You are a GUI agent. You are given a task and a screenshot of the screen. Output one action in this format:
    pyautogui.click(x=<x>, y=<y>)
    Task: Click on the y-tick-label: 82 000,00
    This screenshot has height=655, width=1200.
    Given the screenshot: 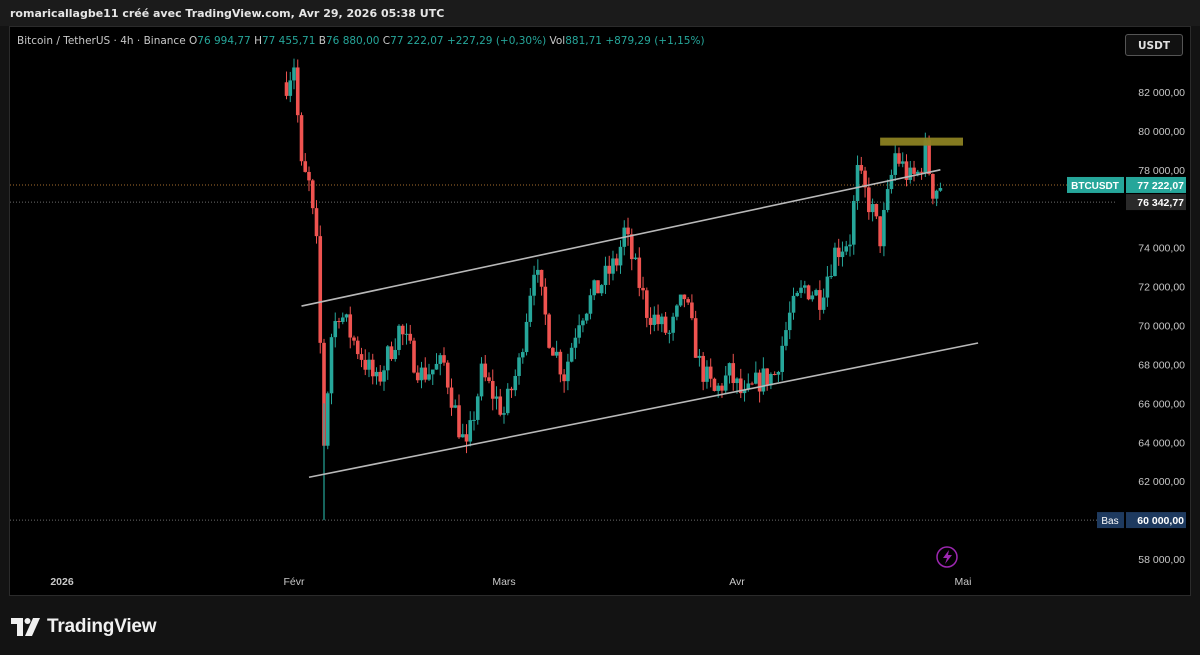 What is the action you would take?
    pyautogui.click(x=1161, y=93)
    